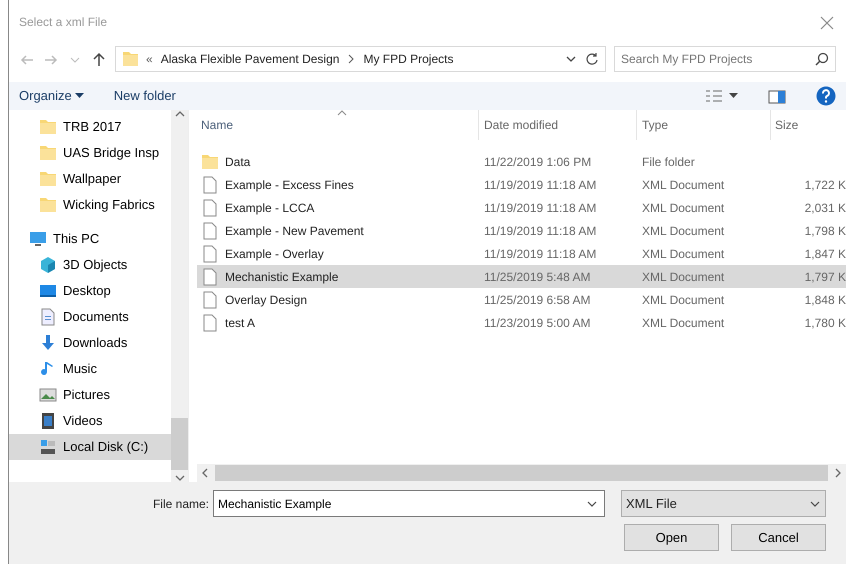 The height and width of the screenshot is (564, 846). I want to click on file-row: Example - New Pavement 11/19/2019 11:18 AM XML Document 1,798 K, so click(521, 230).